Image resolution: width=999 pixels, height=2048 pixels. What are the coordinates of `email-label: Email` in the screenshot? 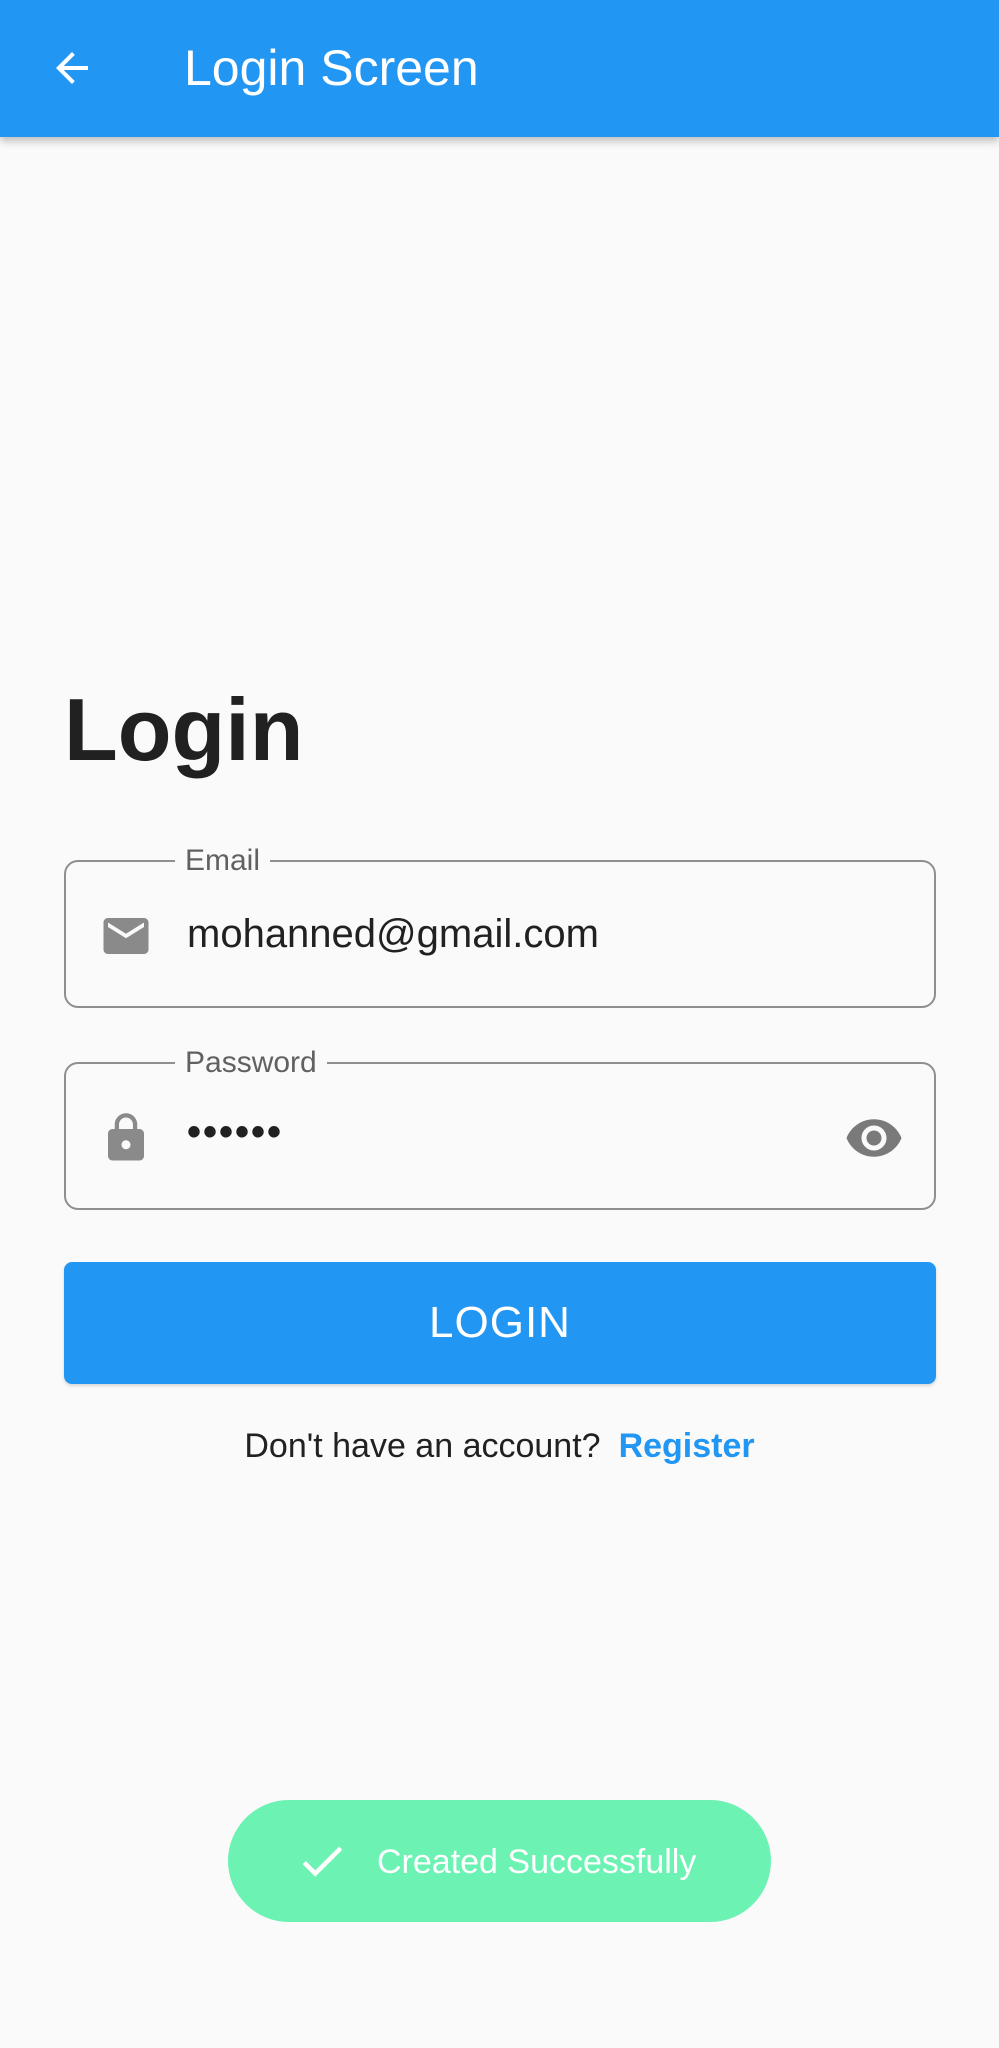 It's located at (223, 861).